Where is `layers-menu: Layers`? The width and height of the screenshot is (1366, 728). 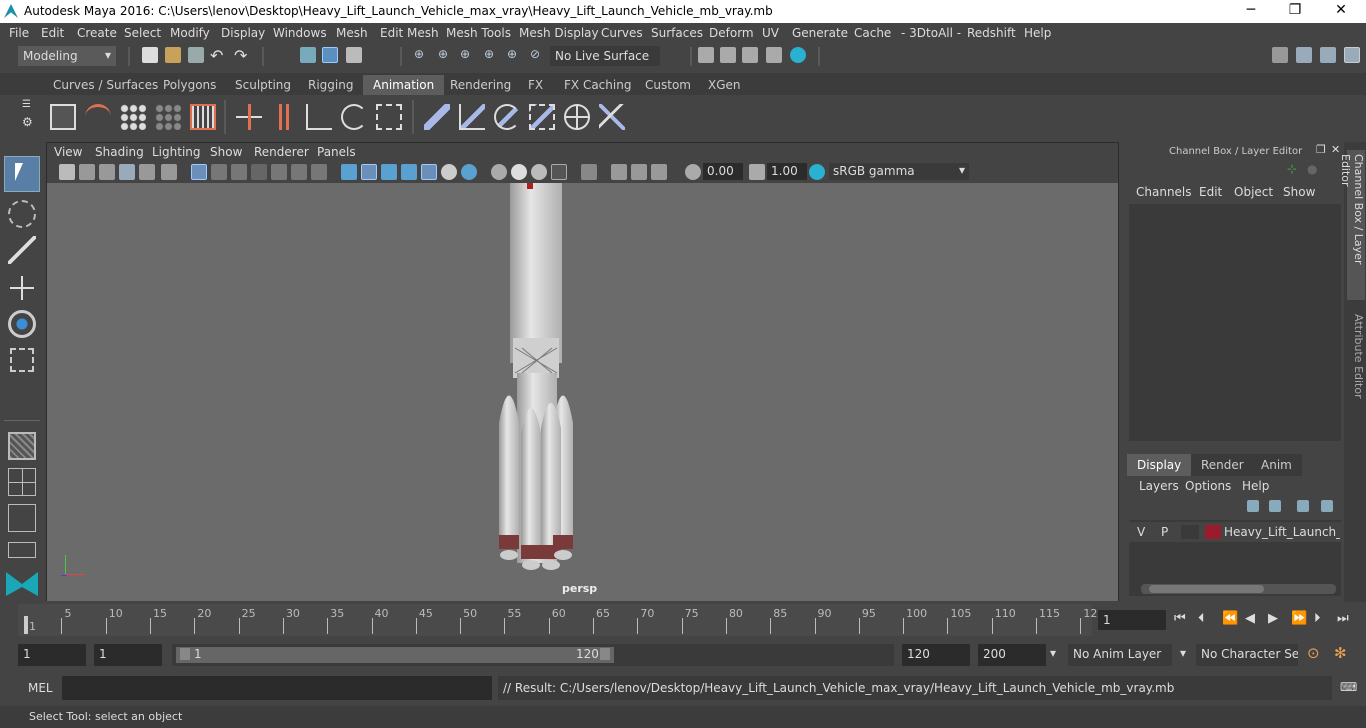
layers-menu: Layers is located at coordinates (1159, 486).